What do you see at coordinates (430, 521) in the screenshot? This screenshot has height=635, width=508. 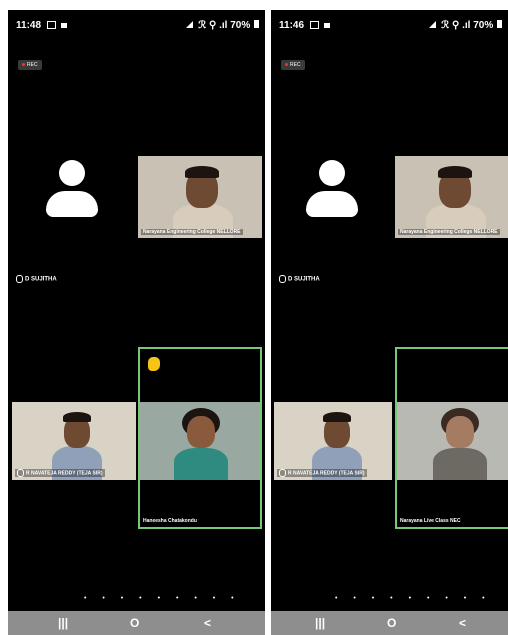 I see `tile-label: Narayana Live Class NEC` at bounding box center [430, 521].